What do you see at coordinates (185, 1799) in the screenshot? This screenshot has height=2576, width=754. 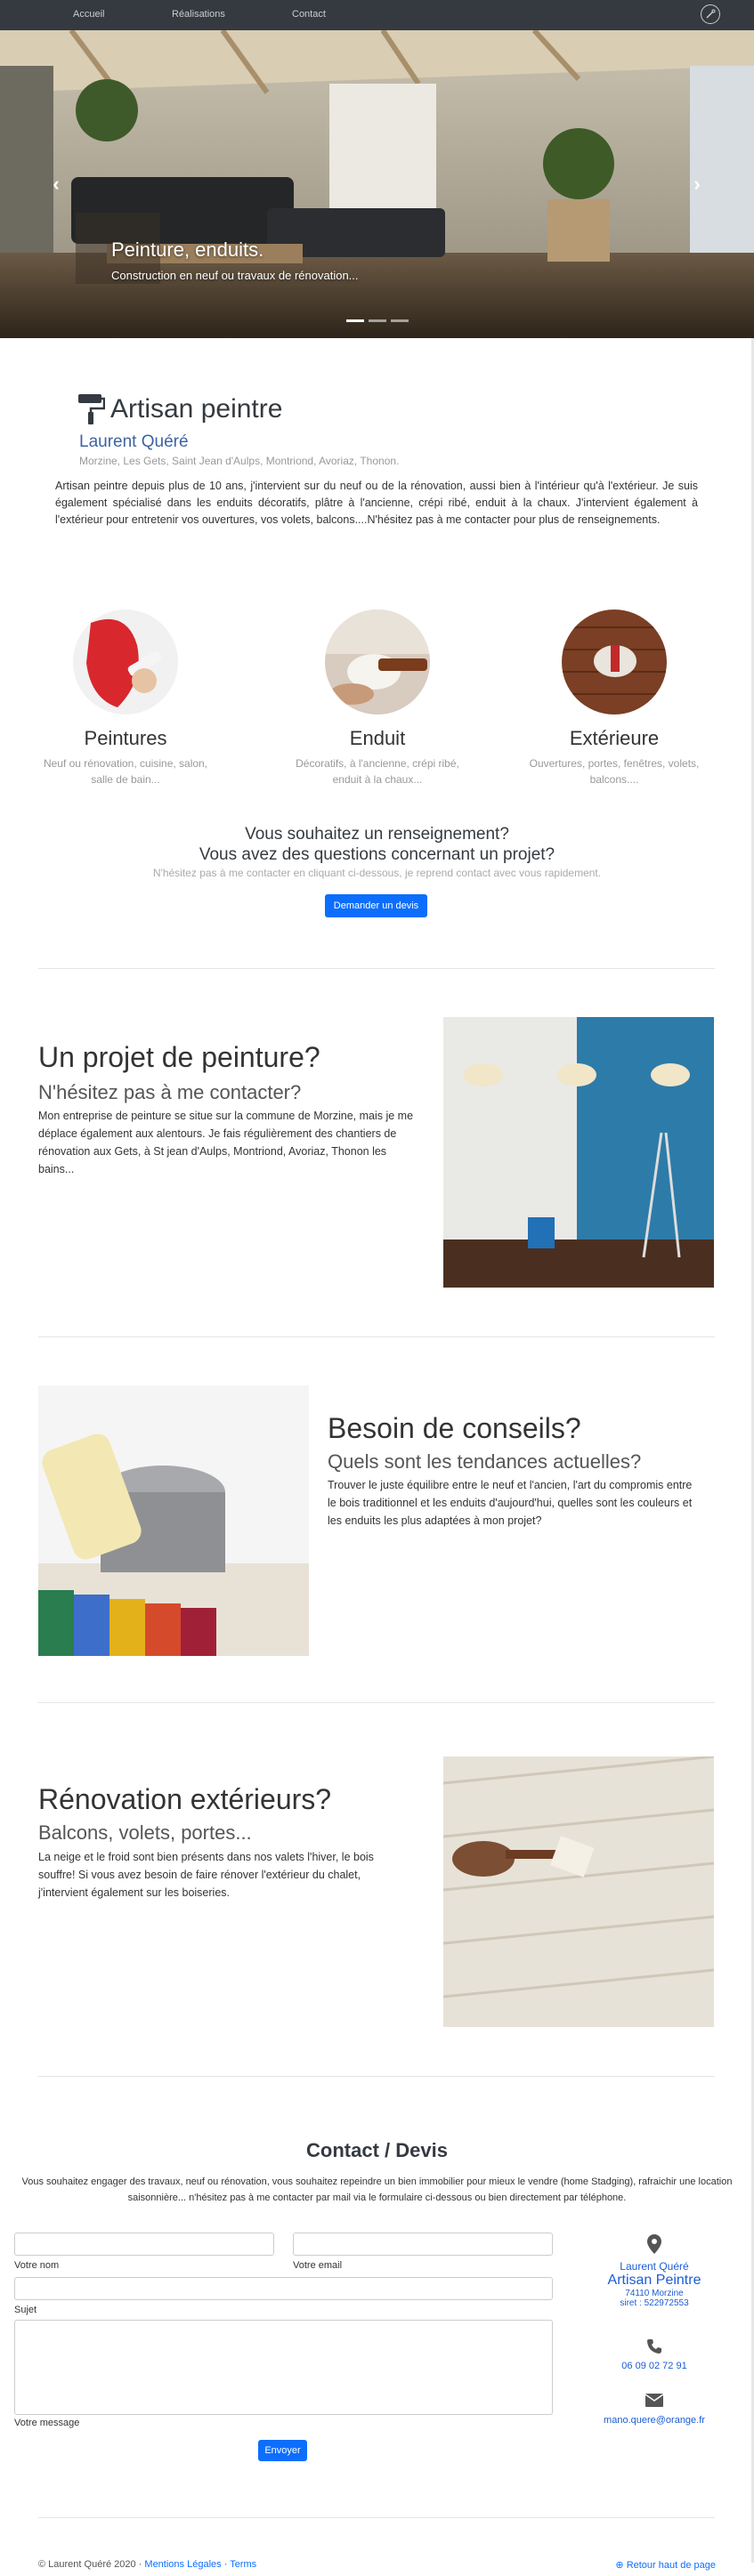 I see `feature-title: Rénovation extérieurs?` at bounding box center [185, 1799].